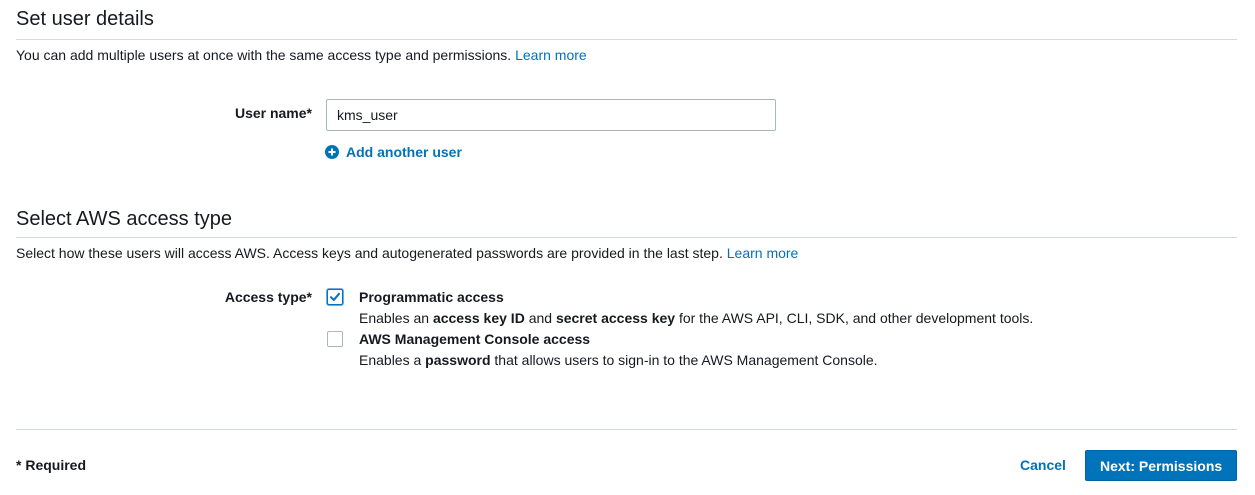 This screenshot has height=495, width=1255. I want to click on section-title-access-type: Select AWS access type, so click(124, 219).